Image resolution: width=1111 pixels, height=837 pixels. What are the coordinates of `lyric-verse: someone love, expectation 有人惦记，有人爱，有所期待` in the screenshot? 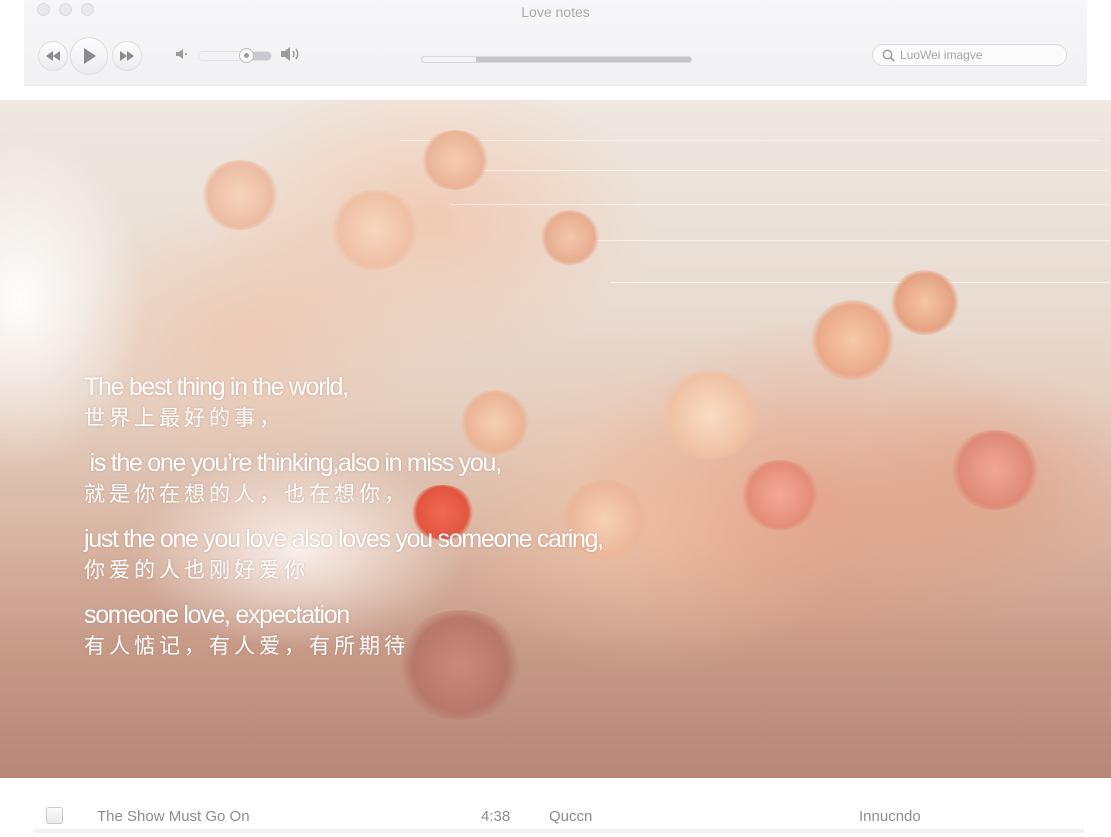 It's located at (343, 631).